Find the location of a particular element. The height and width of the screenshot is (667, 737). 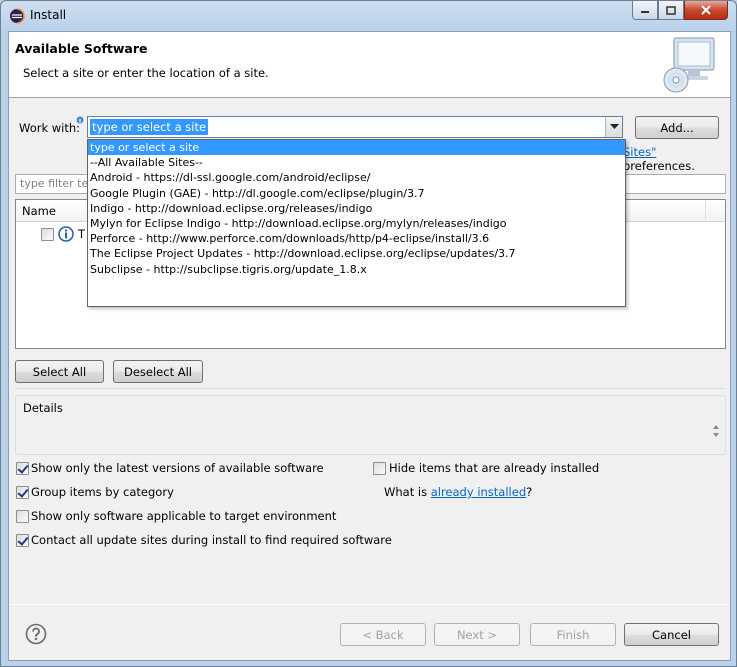

chevron-down-icon is located at coordinates (614, 126).